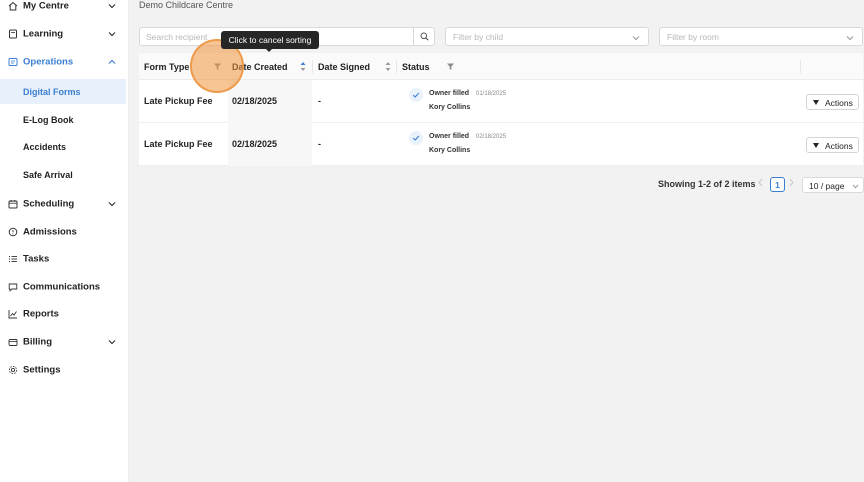  What do you see at coordinates (13, 6) in the screenshot?
I see `home-icon` at bounding box center [13, 6].